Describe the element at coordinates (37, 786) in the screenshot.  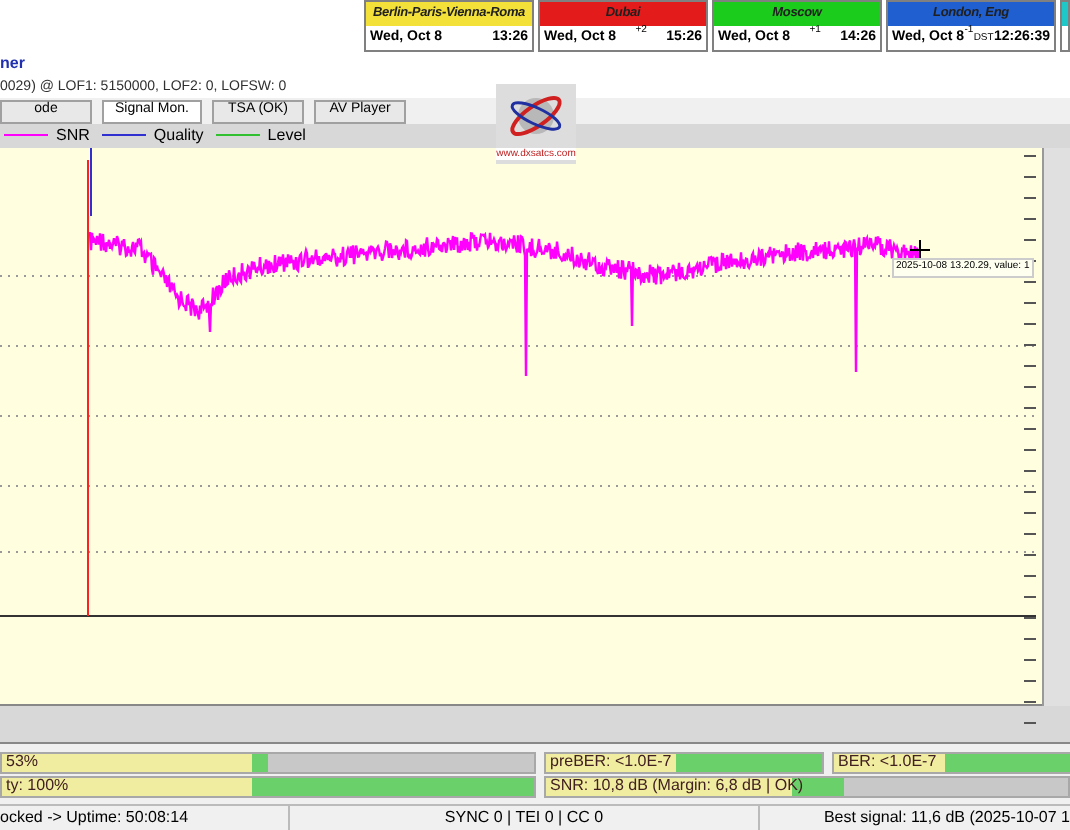
I see `meter-label: ty: 100%` at that location.